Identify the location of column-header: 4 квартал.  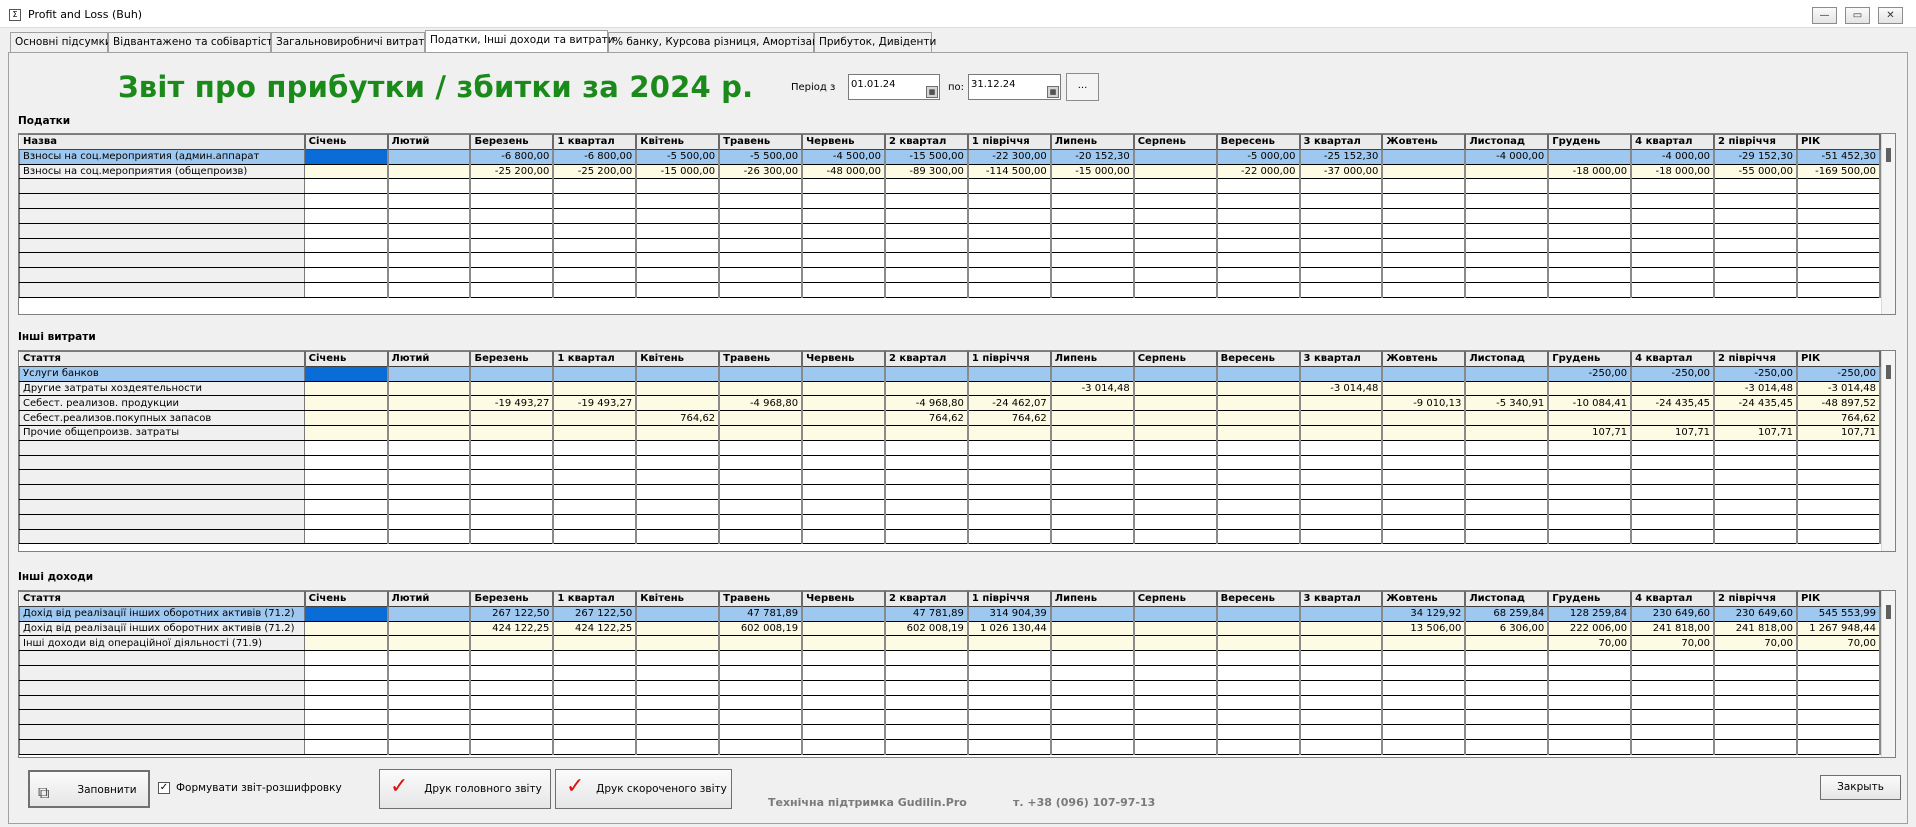
(1673, 359).